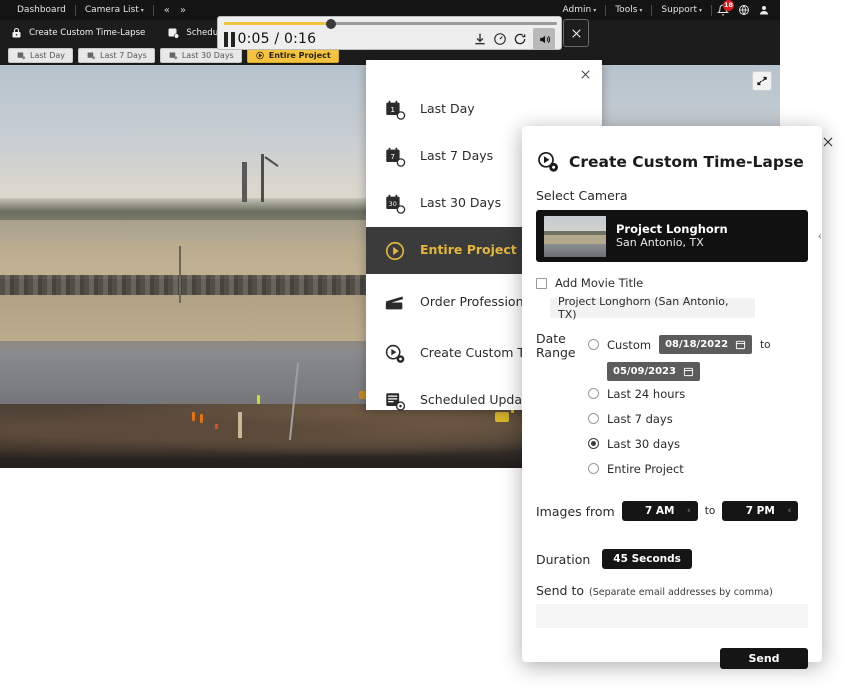 The image size is (852, 700). I want to click on date-option-last-24-hours-label: Last 24 hours, so click(646, 393).